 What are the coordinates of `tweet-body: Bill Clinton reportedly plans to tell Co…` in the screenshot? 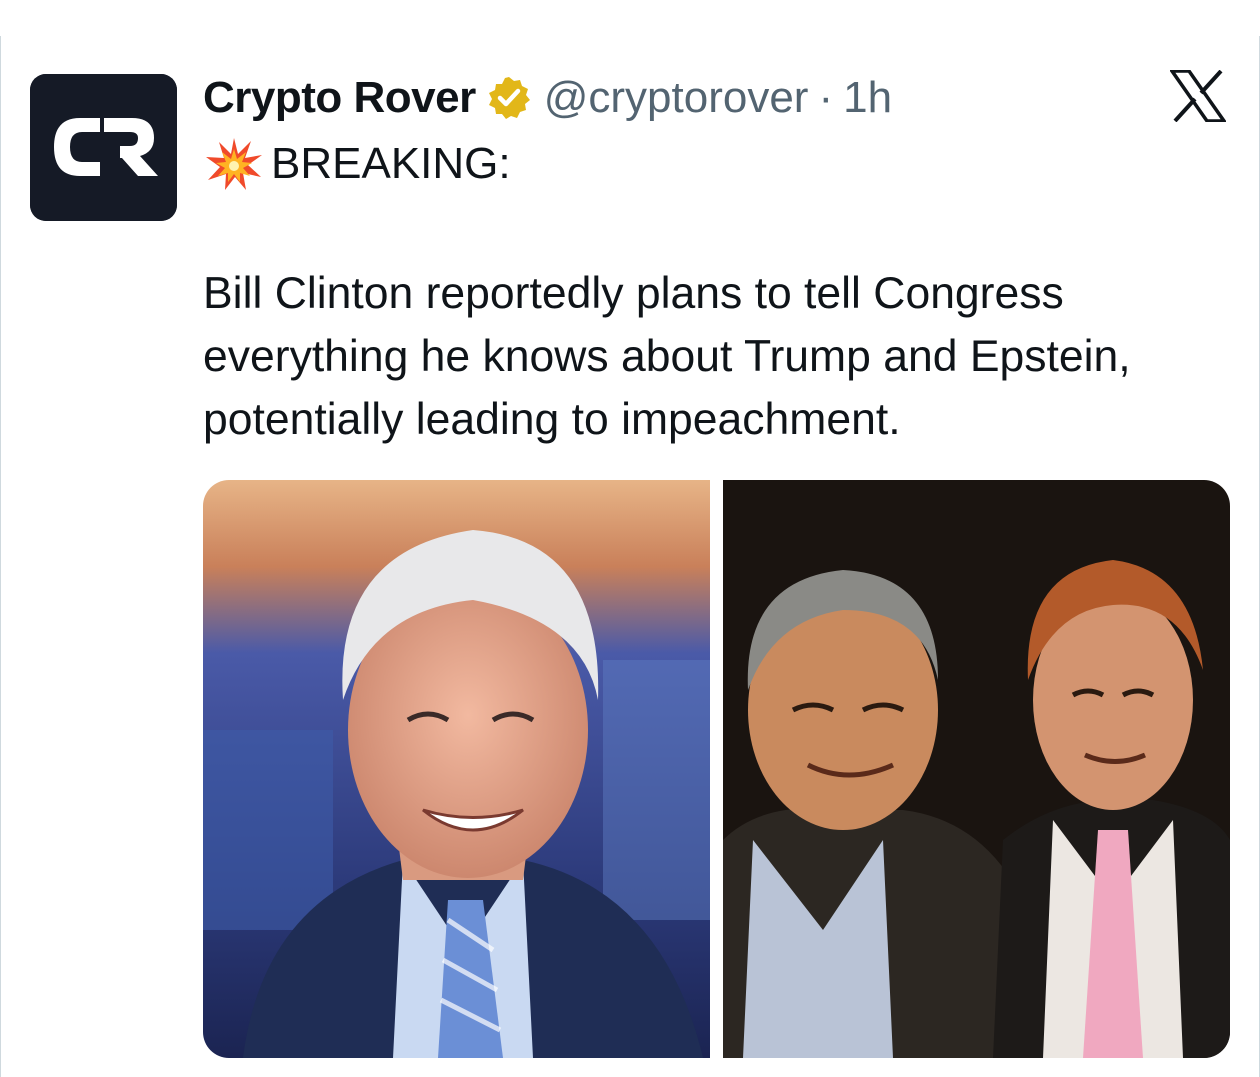 It's located at (667, 356).